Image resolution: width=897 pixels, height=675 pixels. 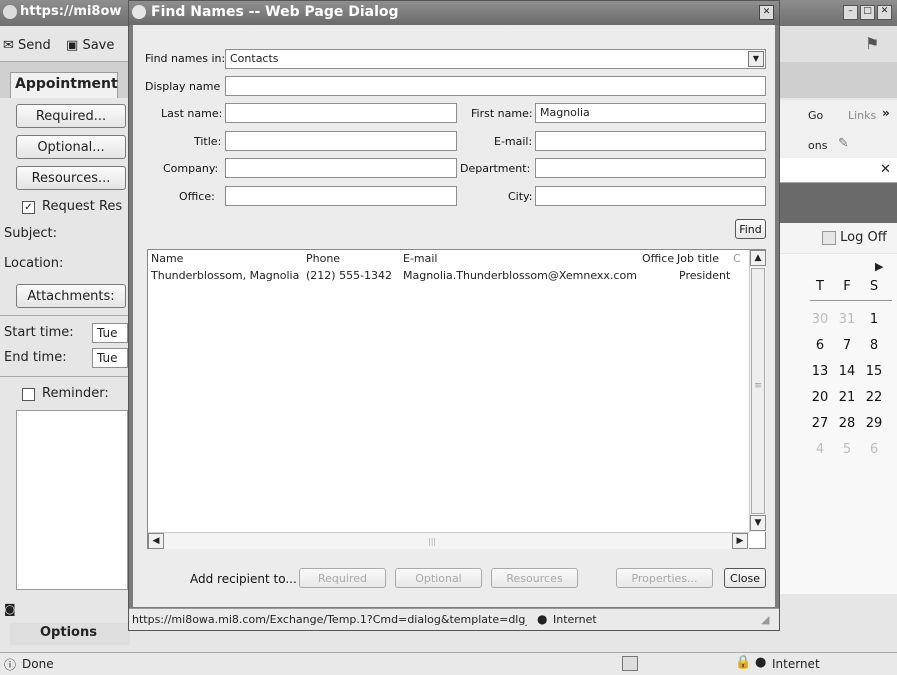 I want to click on column-header-phone: Phone, so click(x=323, y=258).